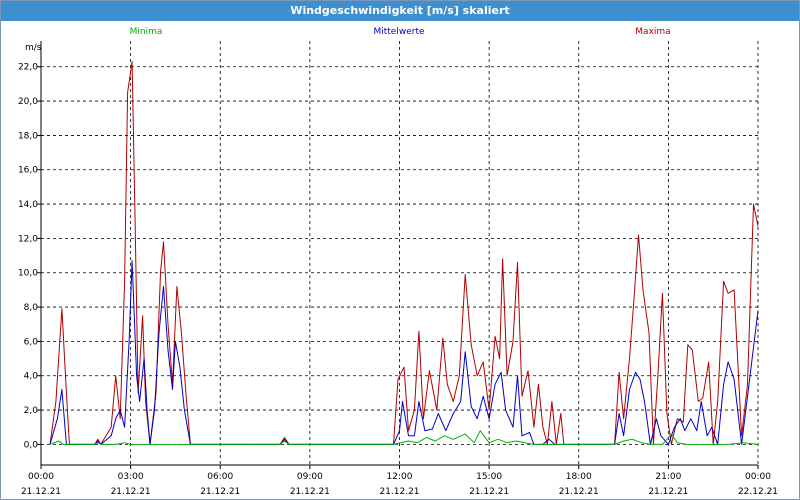 The height and width of the screenshot is (500, 800). I want to click on x-tick-time: 15:00, so click(489, 477).